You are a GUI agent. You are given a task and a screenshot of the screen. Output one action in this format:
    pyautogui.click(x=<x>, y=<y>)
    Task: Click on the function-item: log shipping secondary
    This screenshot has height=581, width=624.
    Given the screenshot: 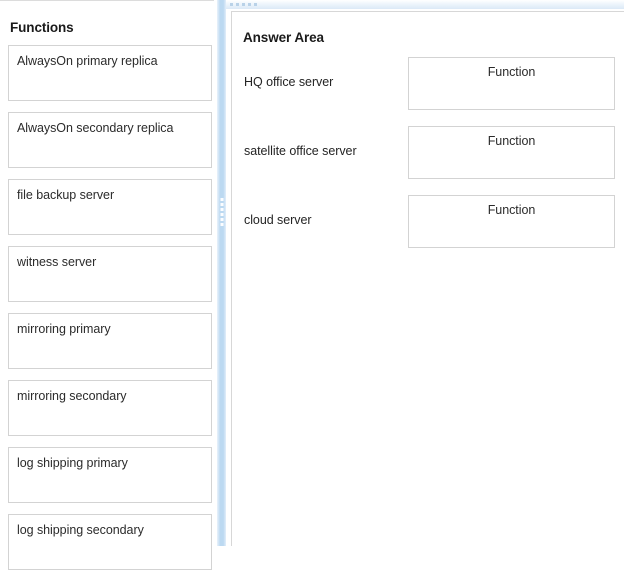 What is the action you would take?
    pyautogui.click(x=110, y=542)
    